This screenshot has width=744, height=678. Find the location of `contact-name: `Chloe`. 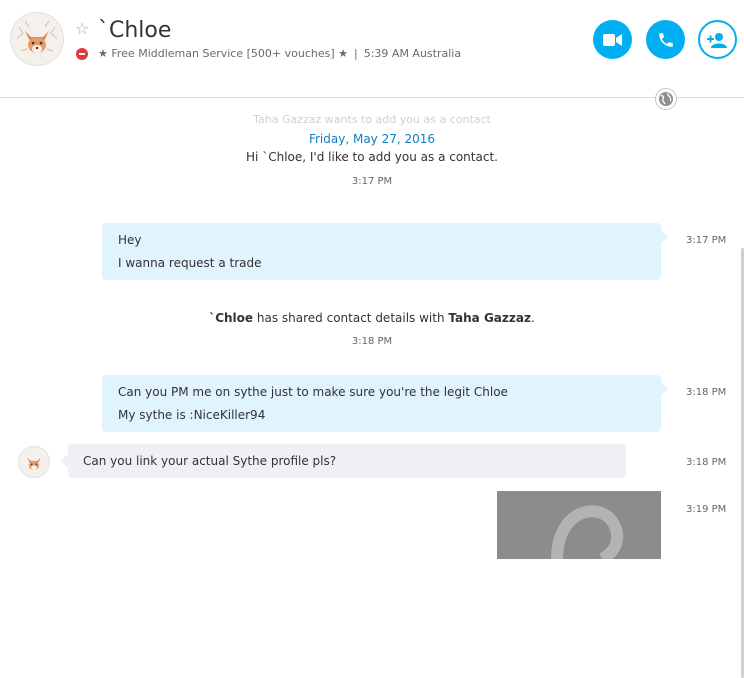

contact-name: `Chloe is located at coordinates (135, 30).